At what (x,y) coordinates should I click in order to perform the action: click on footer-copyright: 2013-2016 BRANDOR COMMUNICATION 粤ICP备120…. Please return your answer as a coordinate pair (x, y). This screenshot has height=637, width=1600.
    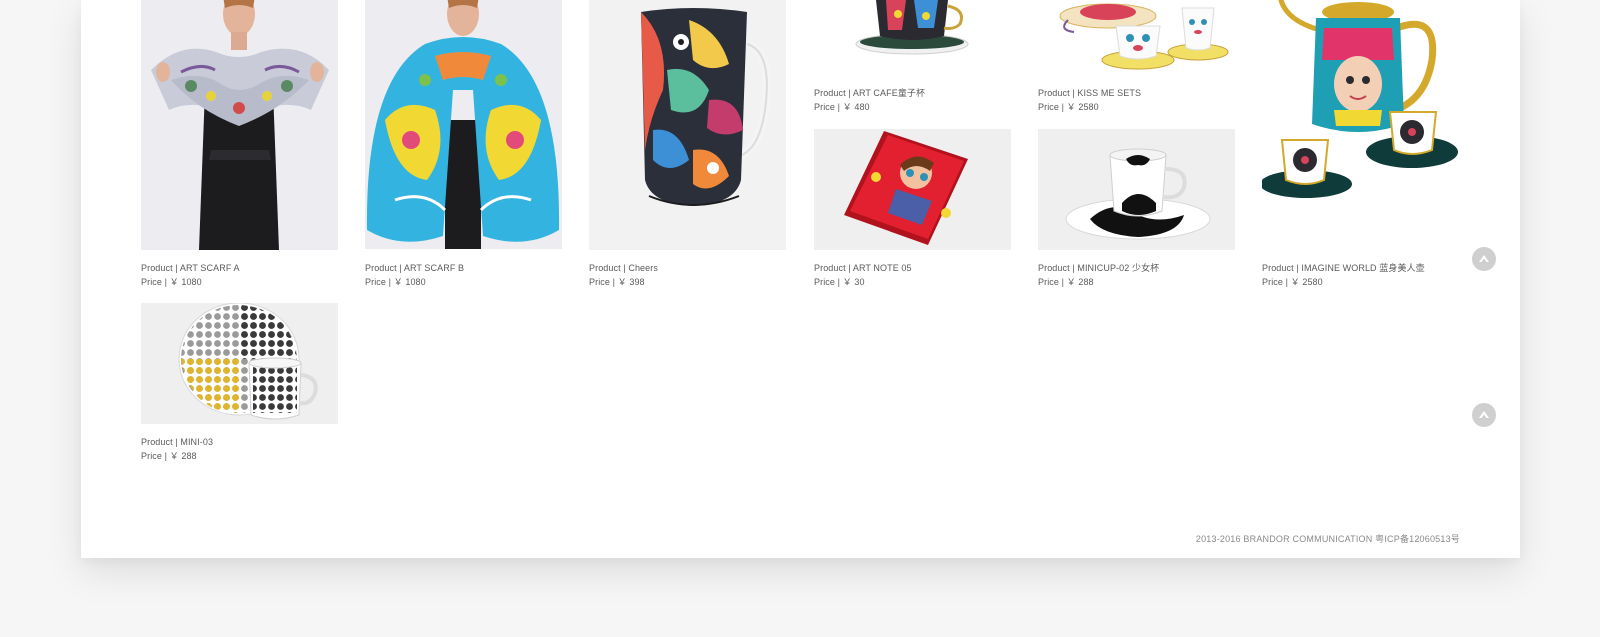
    Looking at the image, I should click on (1327, 539).